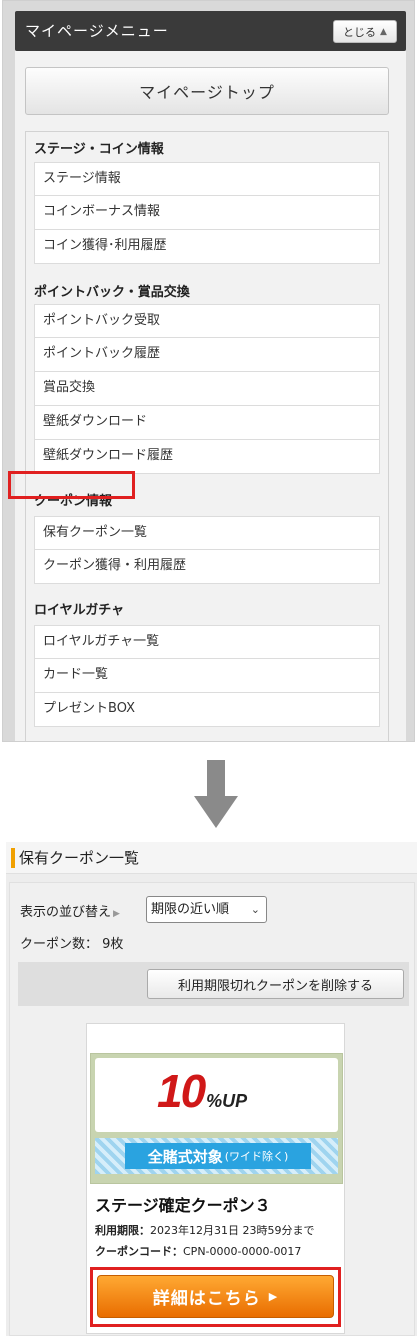 The image size is (417, 1336). What do you see at coordinates (207, 355) in the screenshot?
I see `menu-item-pointback-history: ポイントバック履歴` at bounding box center [207, 355].